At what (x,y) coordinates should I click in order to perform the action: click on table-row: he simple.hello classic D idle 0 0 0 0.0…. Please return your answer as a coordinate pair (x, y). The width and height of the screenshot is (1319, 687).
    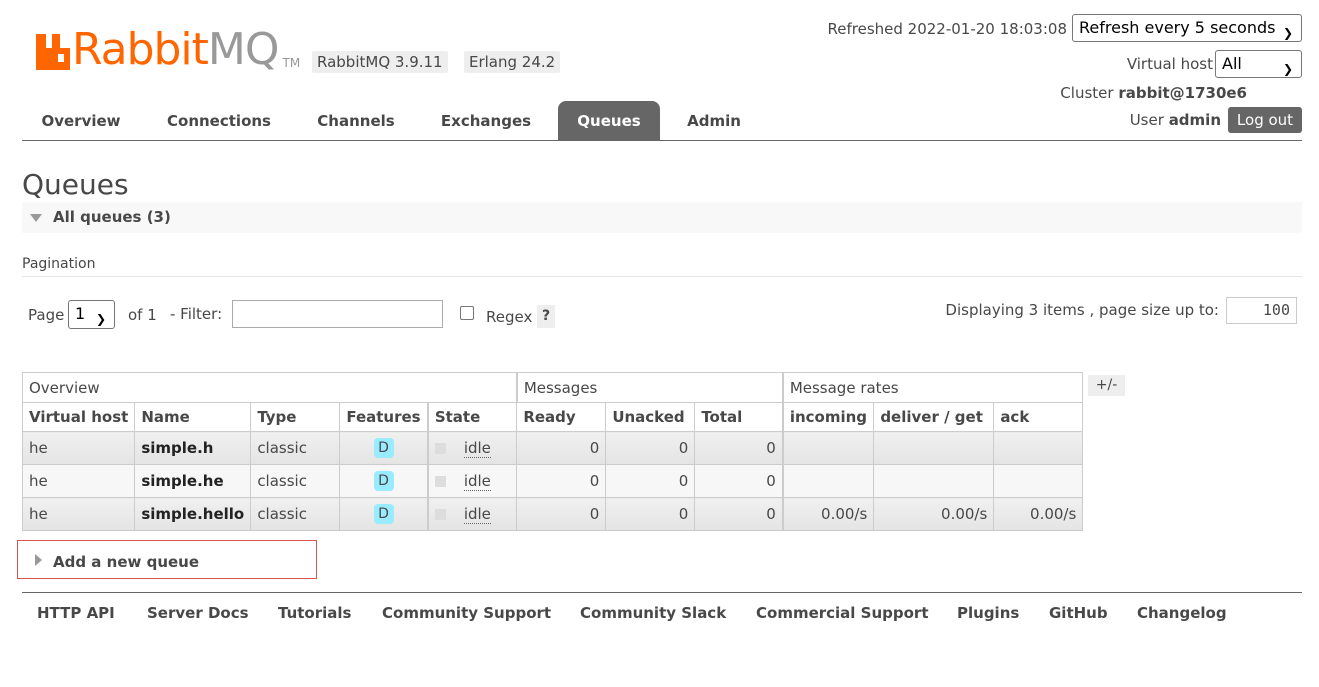
    Looking at the image, I should click on (552, 514).